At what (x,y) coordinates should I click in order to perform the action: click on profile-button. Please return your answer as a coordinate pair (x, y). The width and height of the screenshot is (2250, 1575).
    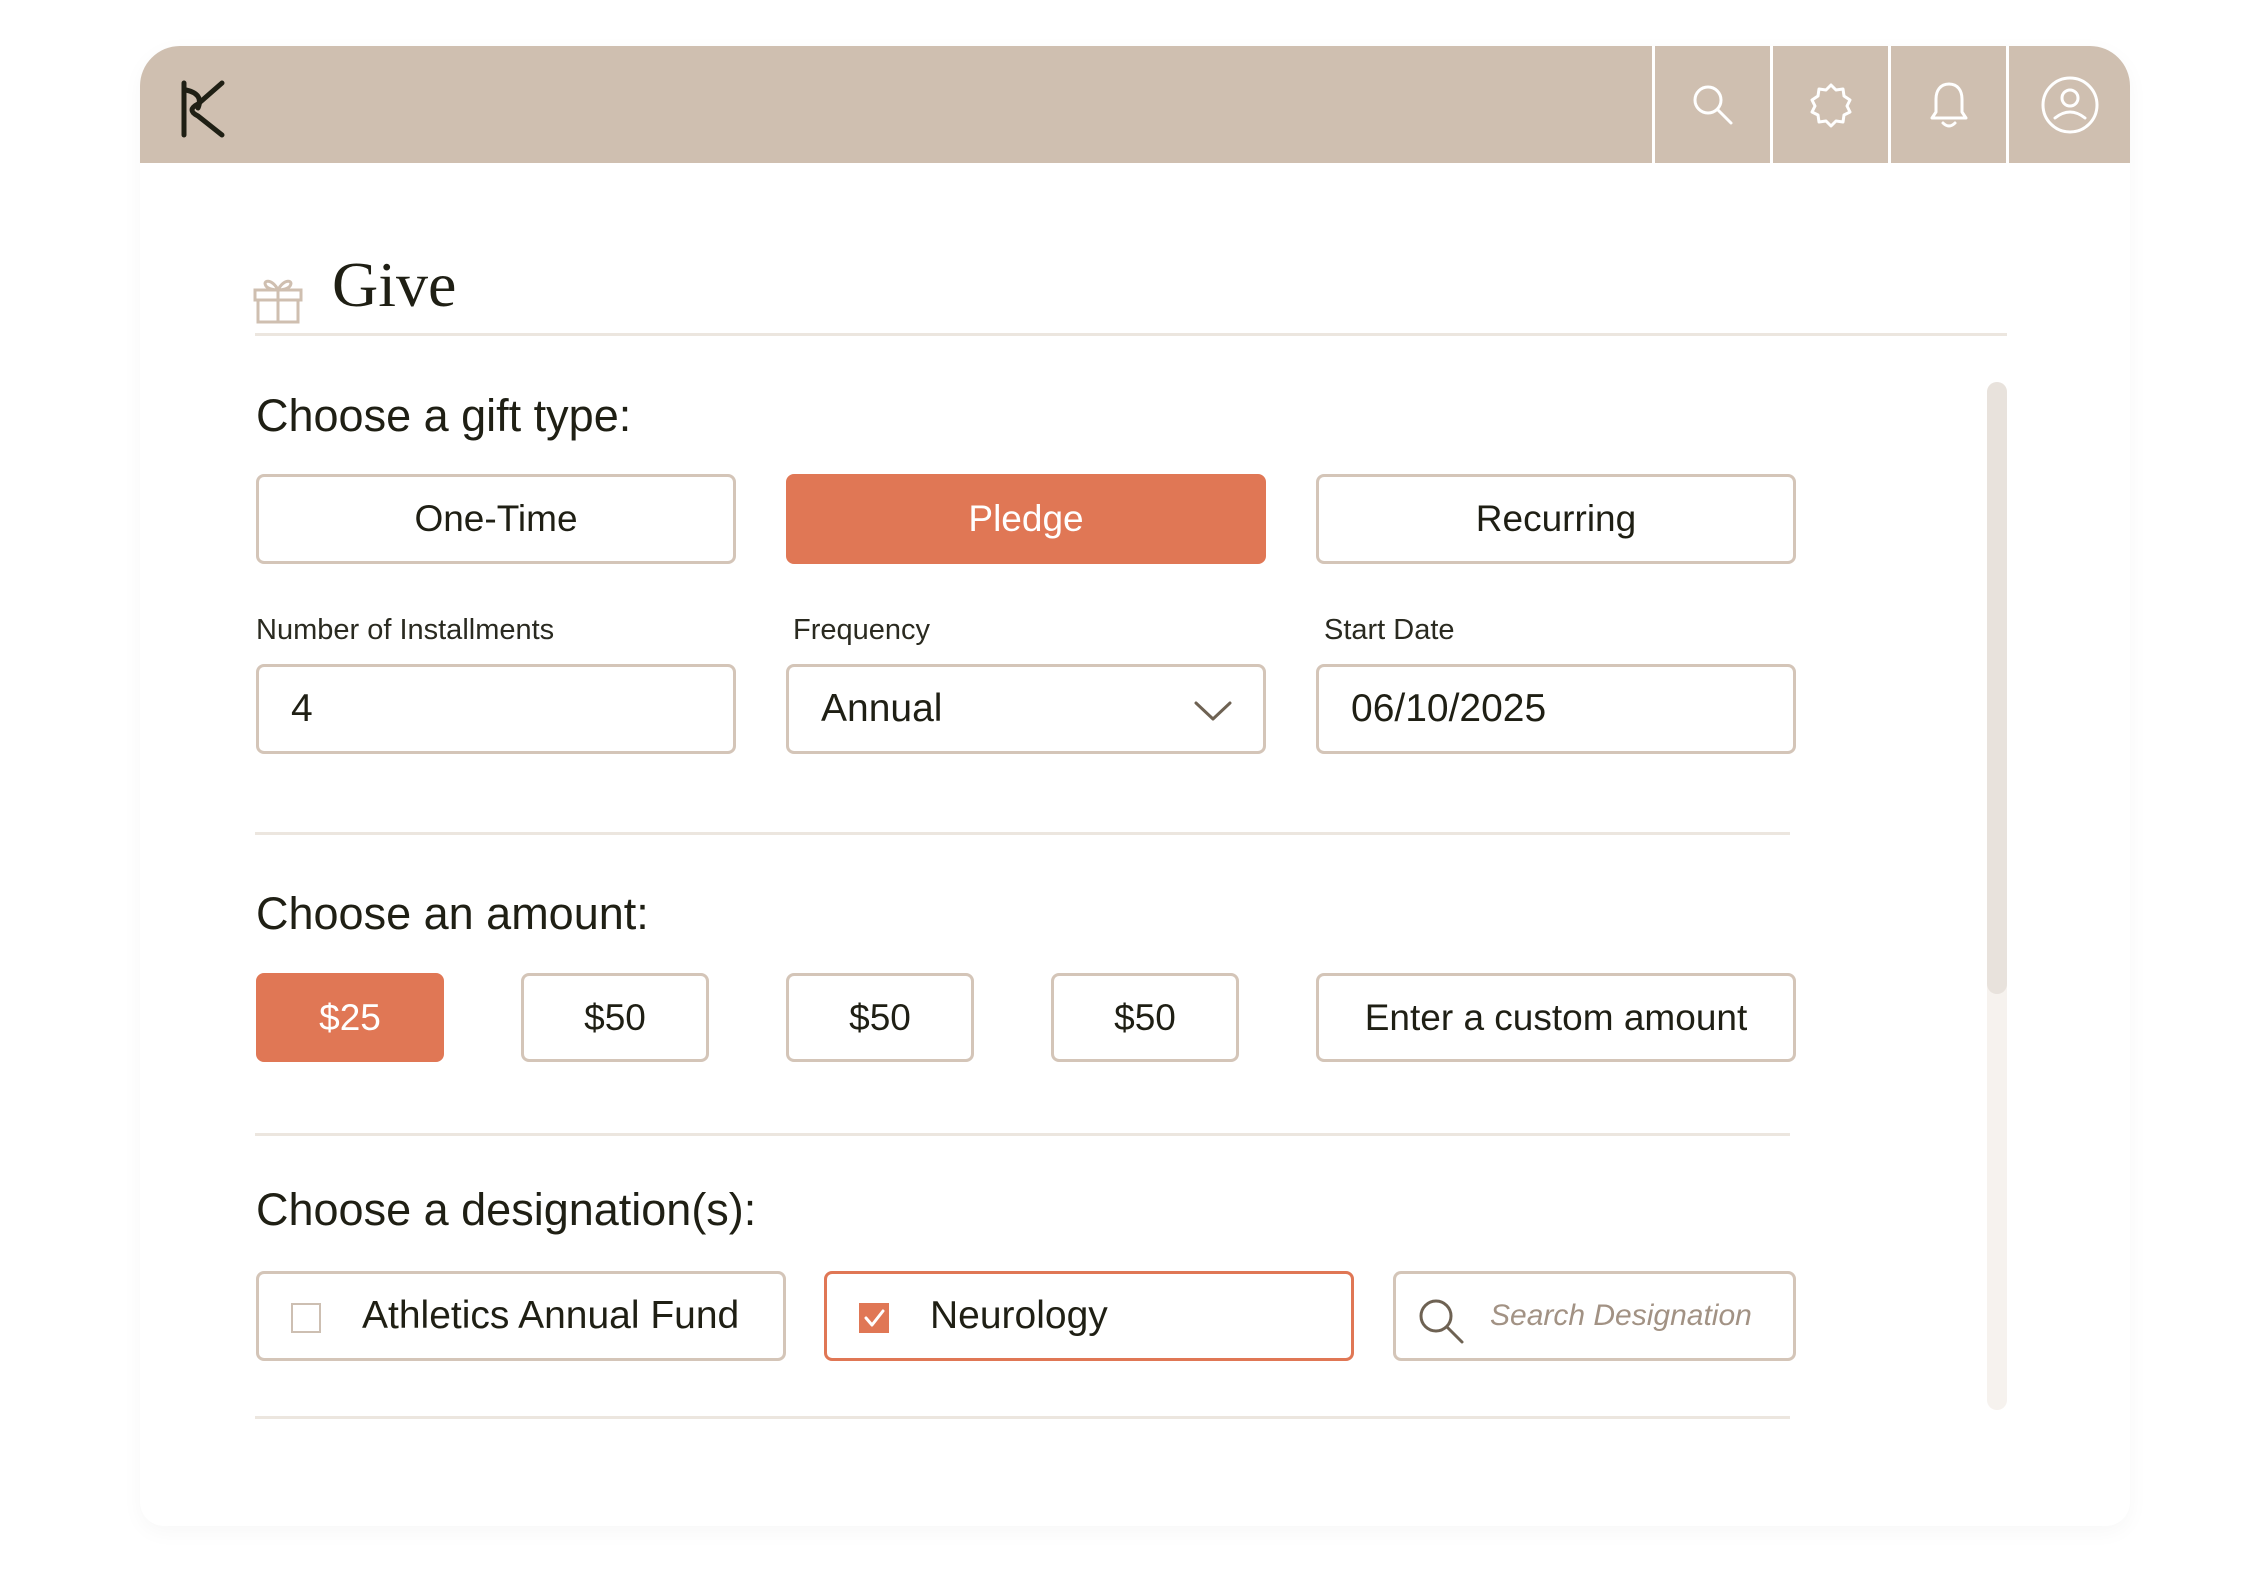
    Looking at the image, I should click on (2068, 104).